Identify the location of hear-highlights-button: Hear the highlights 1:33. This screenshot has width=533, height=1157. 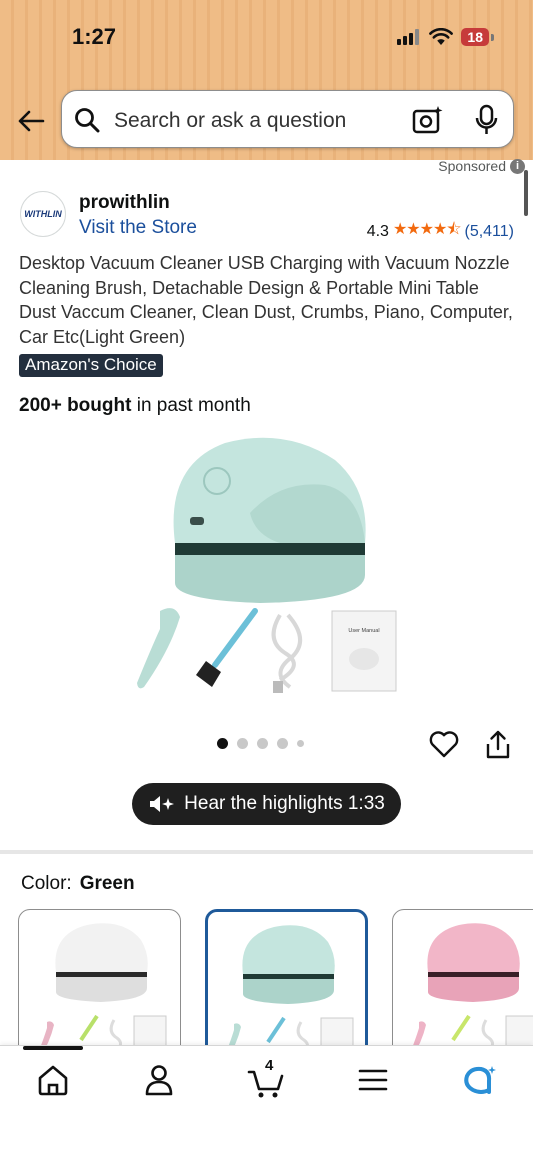
(266, 804).